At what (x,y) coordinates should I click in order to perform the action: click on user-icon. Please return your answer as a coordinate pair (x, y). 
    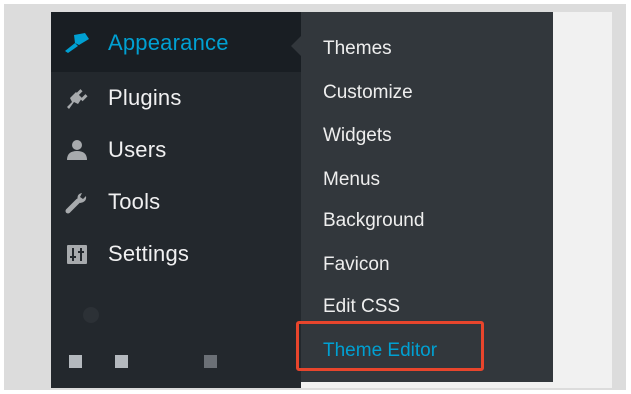
    Looking at the image, I should click on (77, 150).